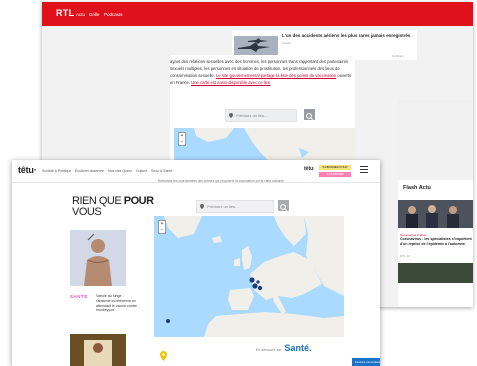  Describe the element at coordinates (65, 13) in the screenshot. I see `rtl-logo: RTL` at that location.